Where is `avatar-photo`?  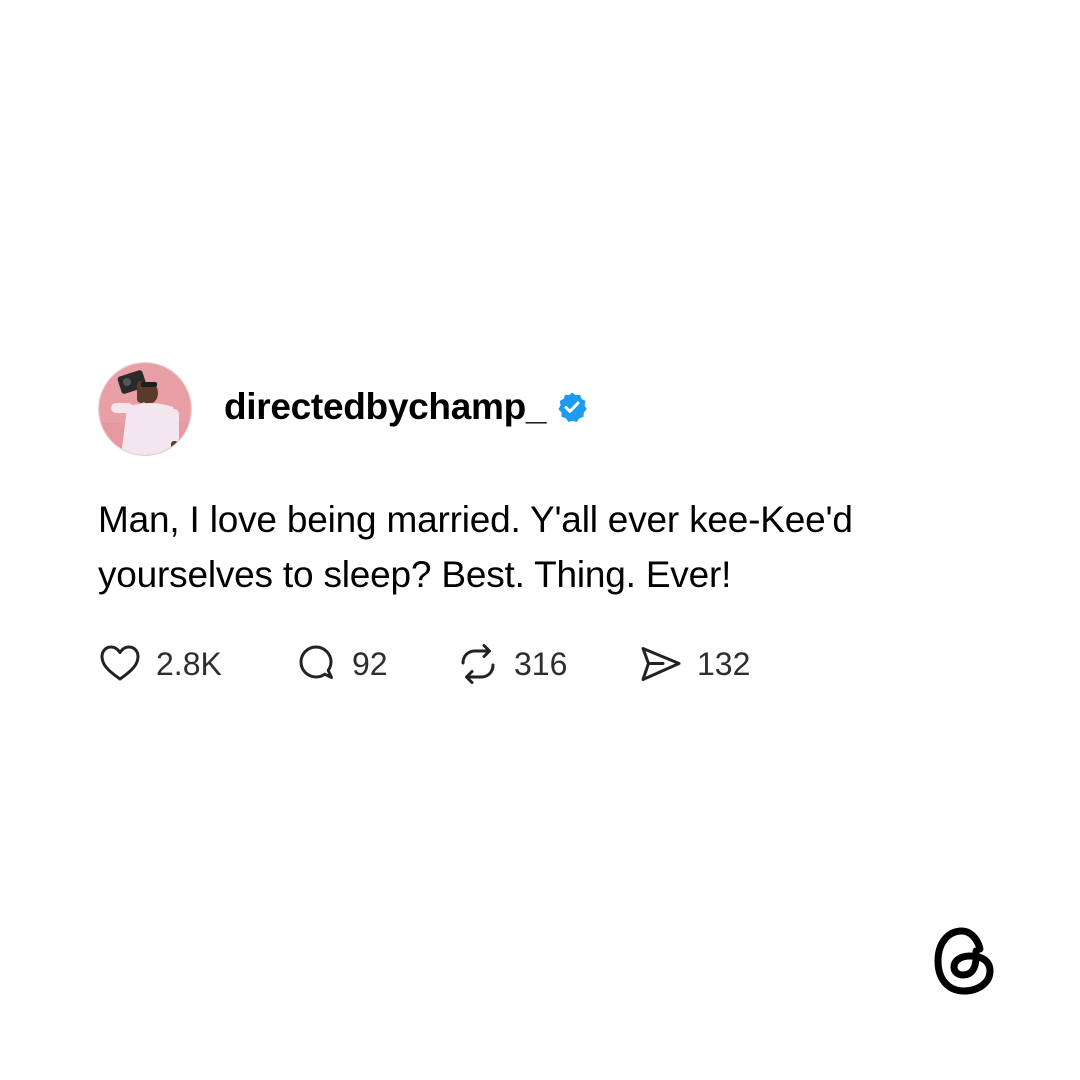
avatar-photo is located at coordinates (145, 409).